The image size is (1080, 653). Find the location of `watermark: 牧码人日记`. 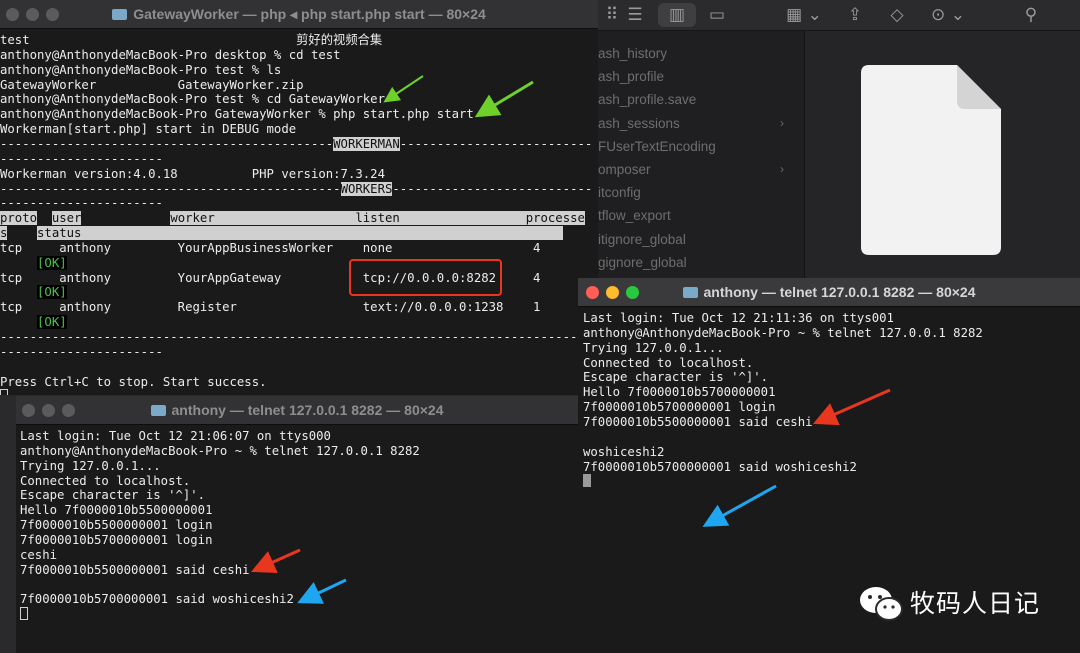

watermark: 牧码人日记 is located at coordinates (948, 604).